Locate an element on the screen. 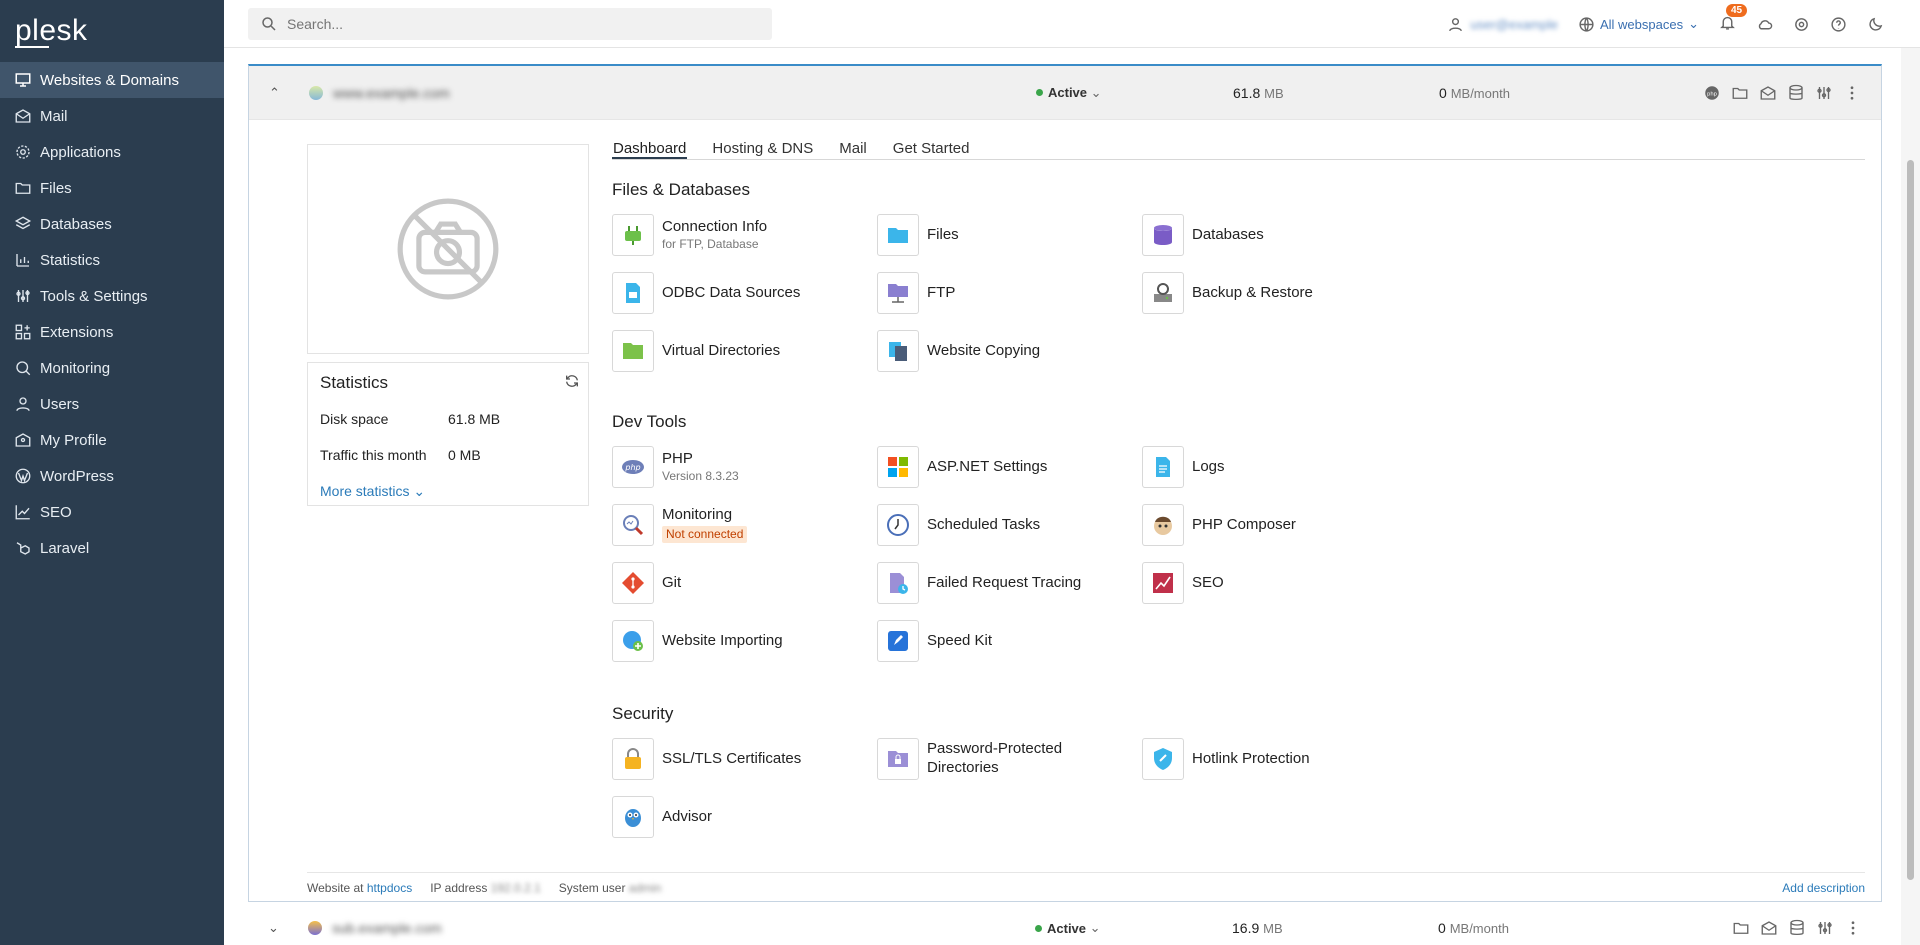  add-description-link: Add description is located at coordinates (1823, 888).